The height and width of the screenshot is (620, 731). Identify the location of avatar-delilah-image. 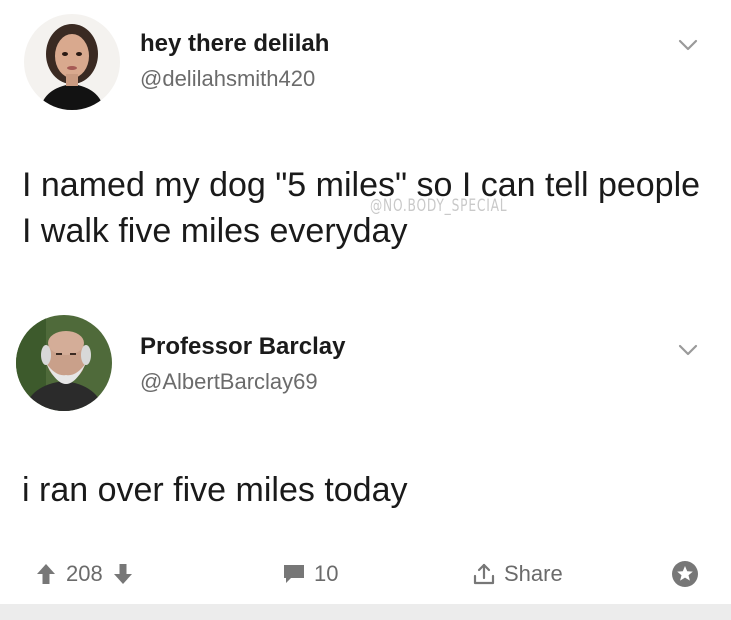
(72, 62).